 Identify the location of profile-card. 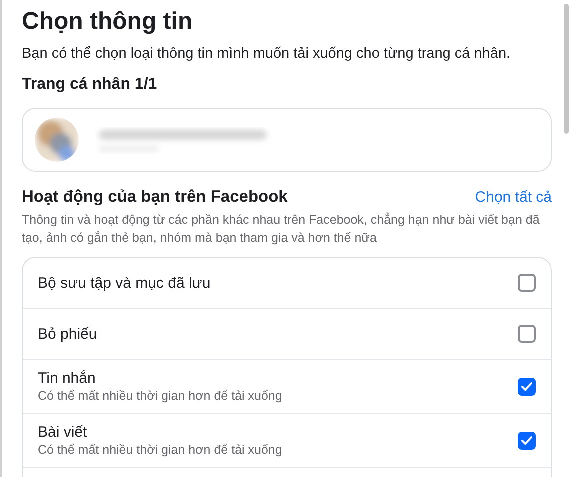
(287, 140).